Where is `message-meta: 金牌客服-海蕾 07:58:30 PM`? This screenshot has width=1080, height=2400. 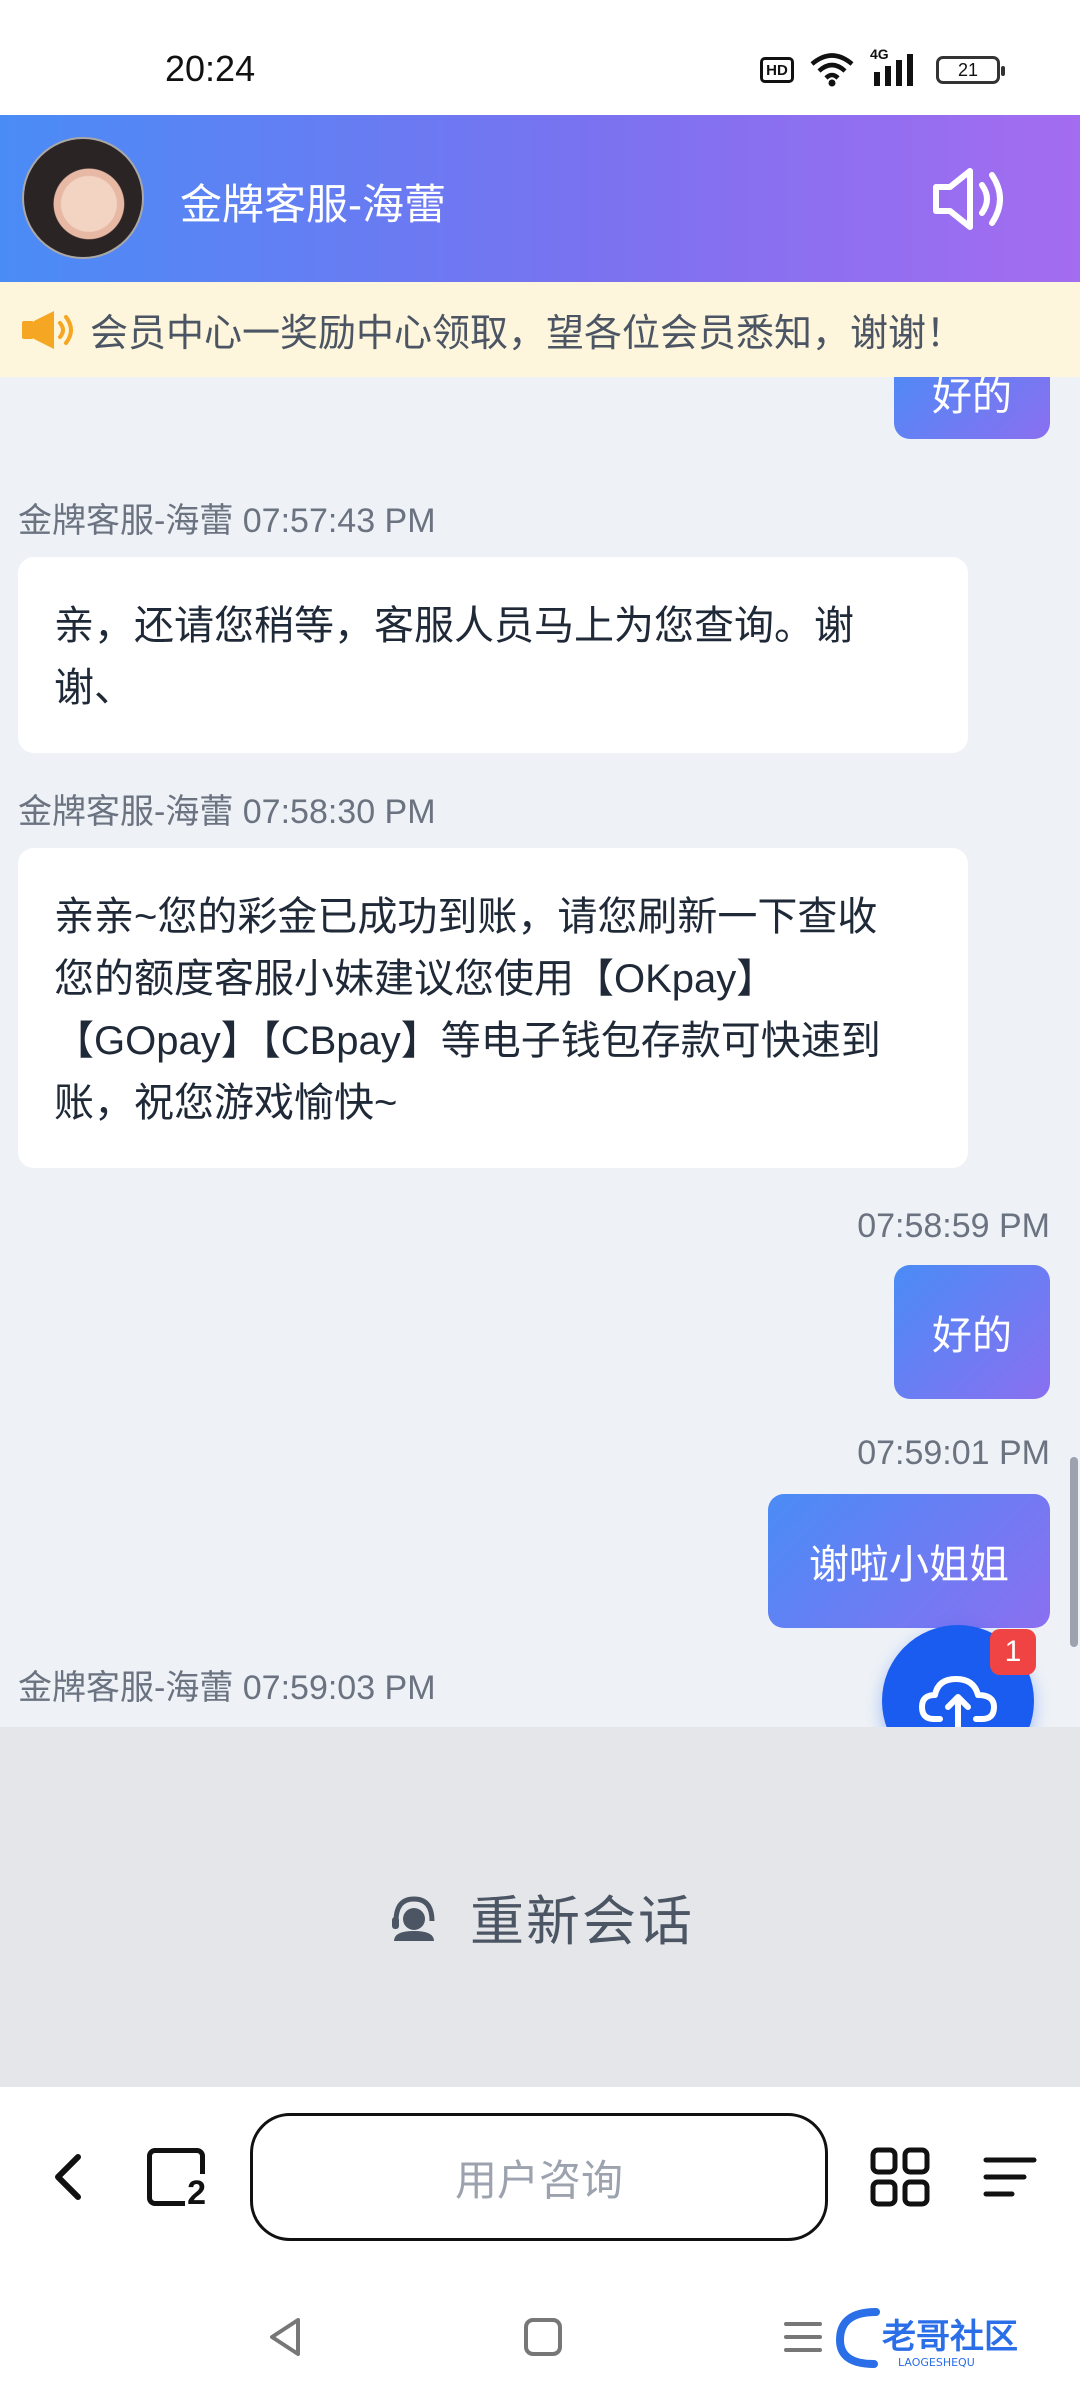
message-meta: 金牌客服-海蕾 07:58:30 PM is located at coordinates (227, 812).